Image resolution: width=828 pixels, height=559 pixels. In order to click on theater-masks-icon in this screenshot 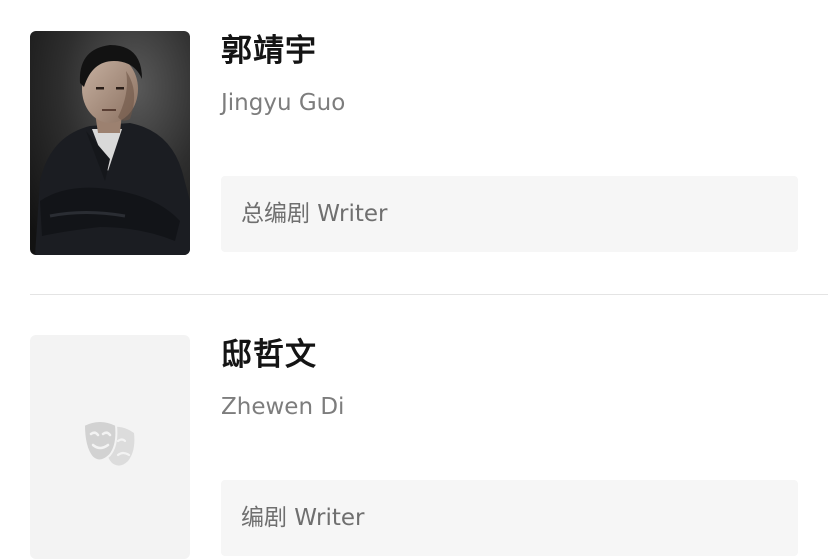, I will do `click(108, 443)`.